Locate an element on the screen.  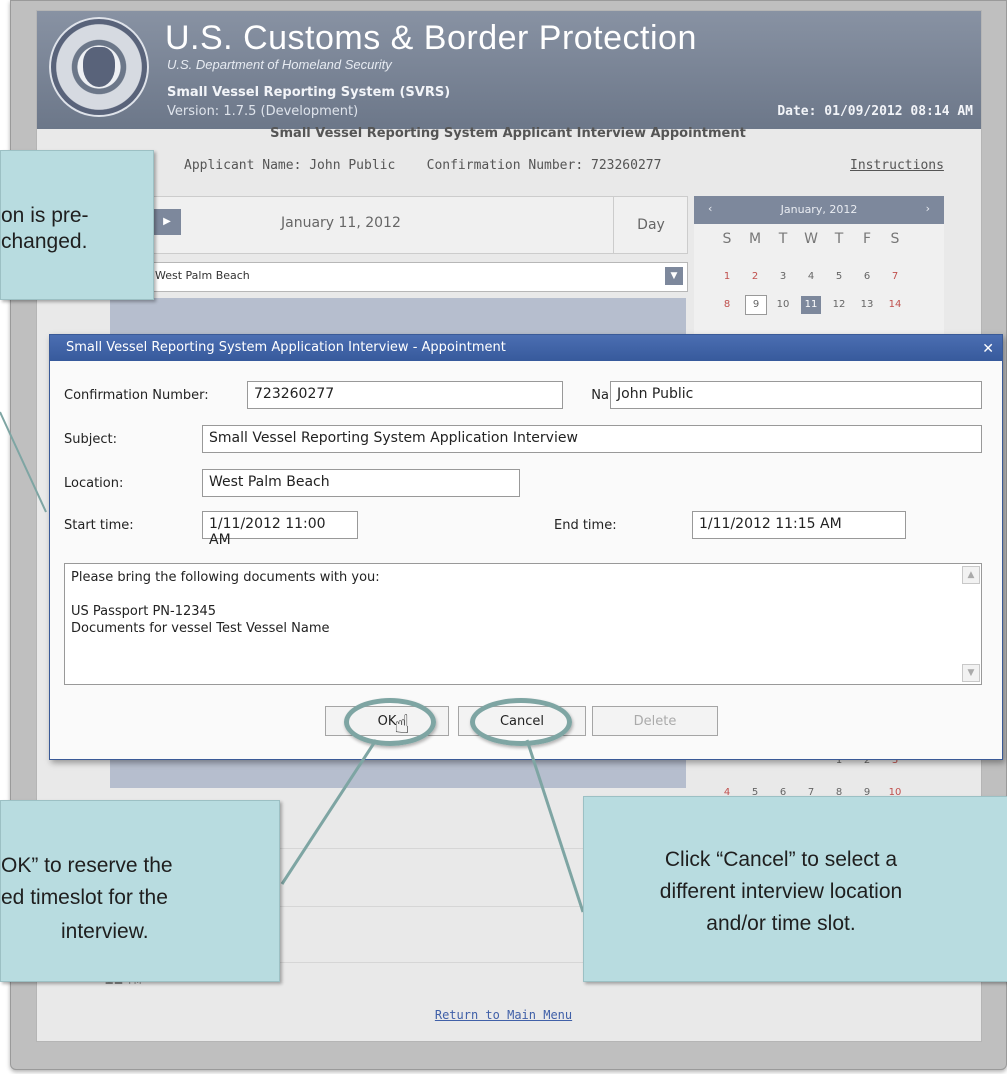
callout-text: changed. is located at coordinates (44, 241).